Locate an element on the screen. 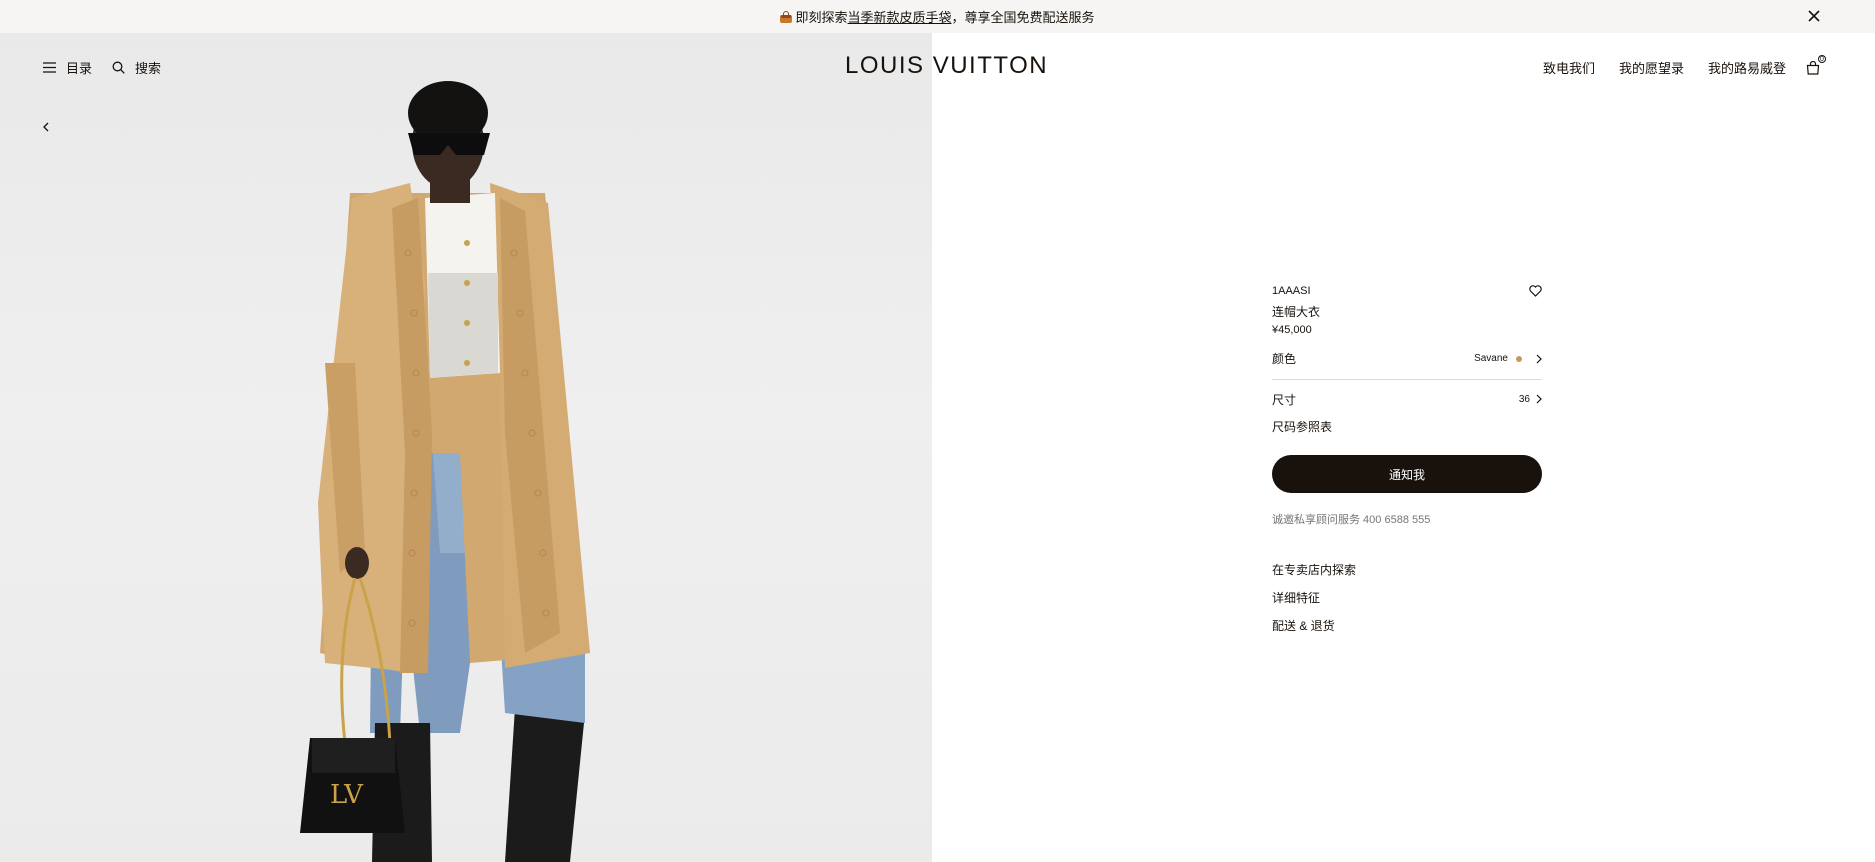  advisor-phone-link: 诚邀私享顾问服务 400 6588 555 is located at coordinates (1407, 519).